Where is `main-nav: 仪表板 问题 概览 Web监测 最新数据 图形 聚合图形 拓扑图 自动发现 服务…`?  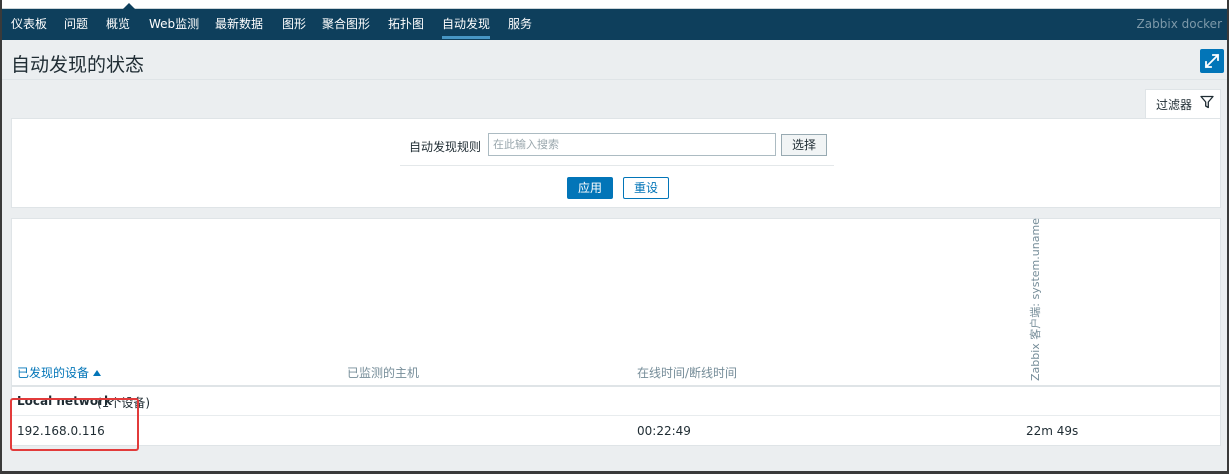 main-nav: 仪表板 问题 概览 Web监测 最新数据 图形 聚合图形 拓扑图 自动发现 服务… is located at coordinates (614, 24).